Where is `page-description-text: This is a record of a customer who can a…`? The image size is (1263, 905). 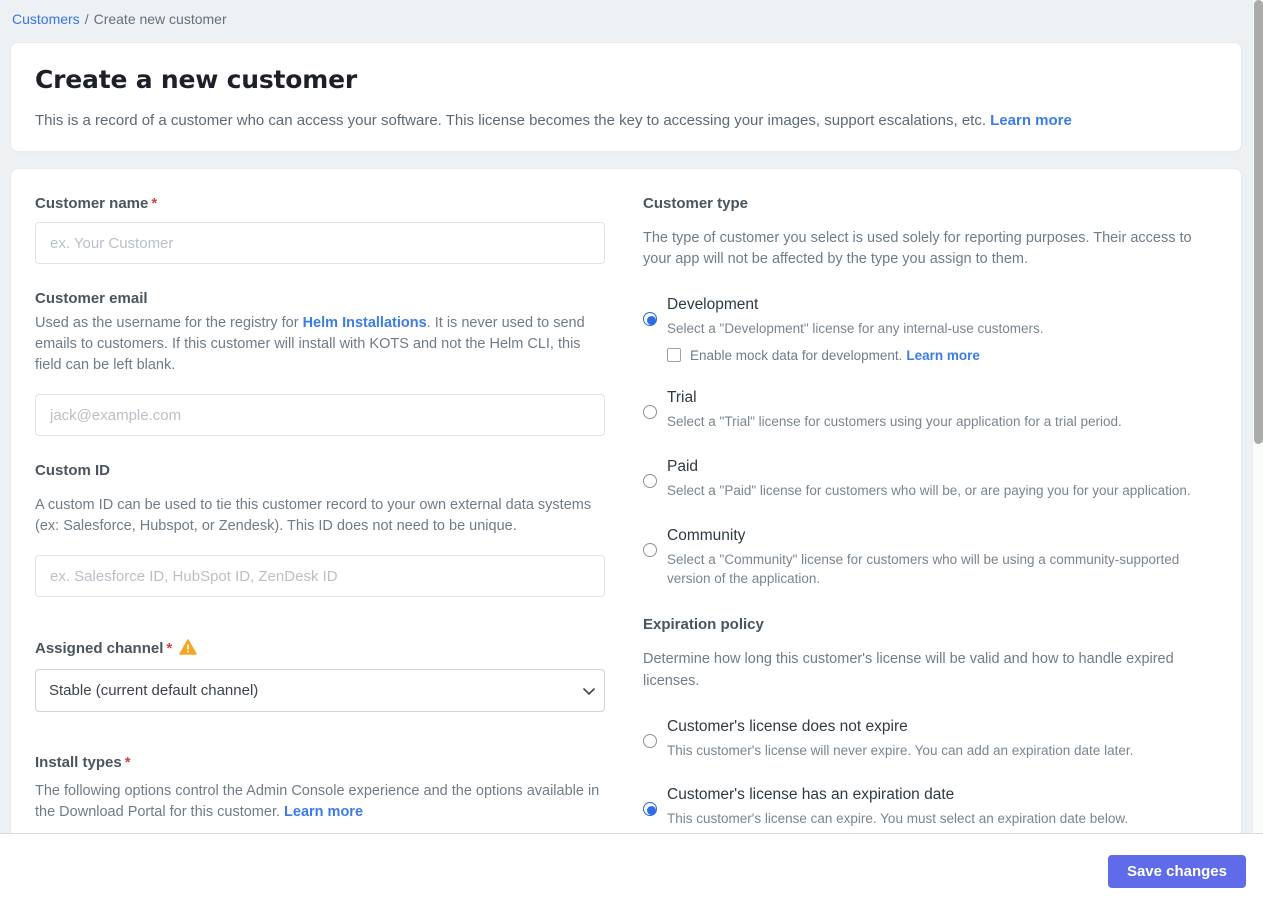
page-description-text: This is a record of a customer who can a… is located at coordinates (510, 120).